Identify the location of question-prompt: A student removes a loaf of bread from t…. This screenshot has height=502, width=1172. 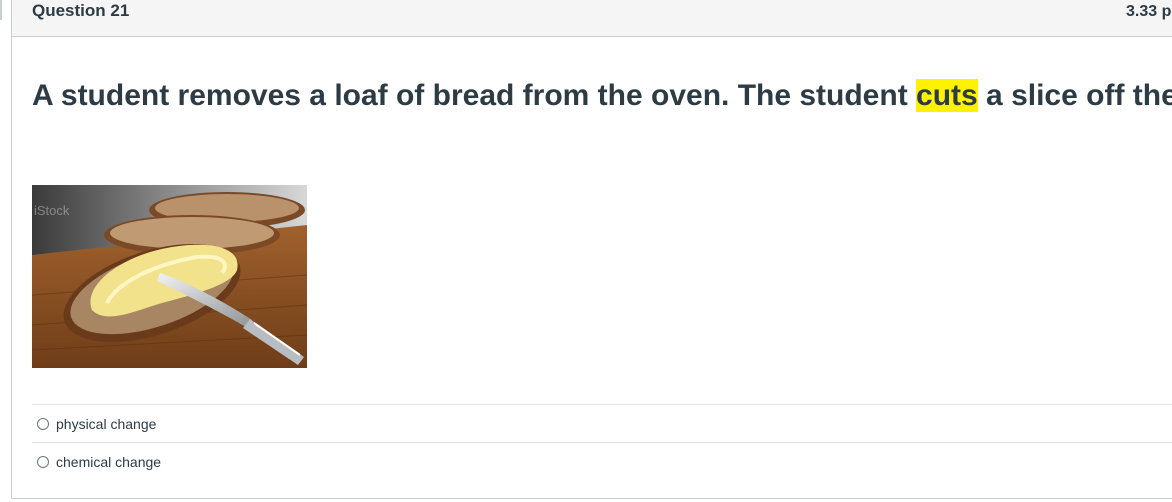
(602, 96).